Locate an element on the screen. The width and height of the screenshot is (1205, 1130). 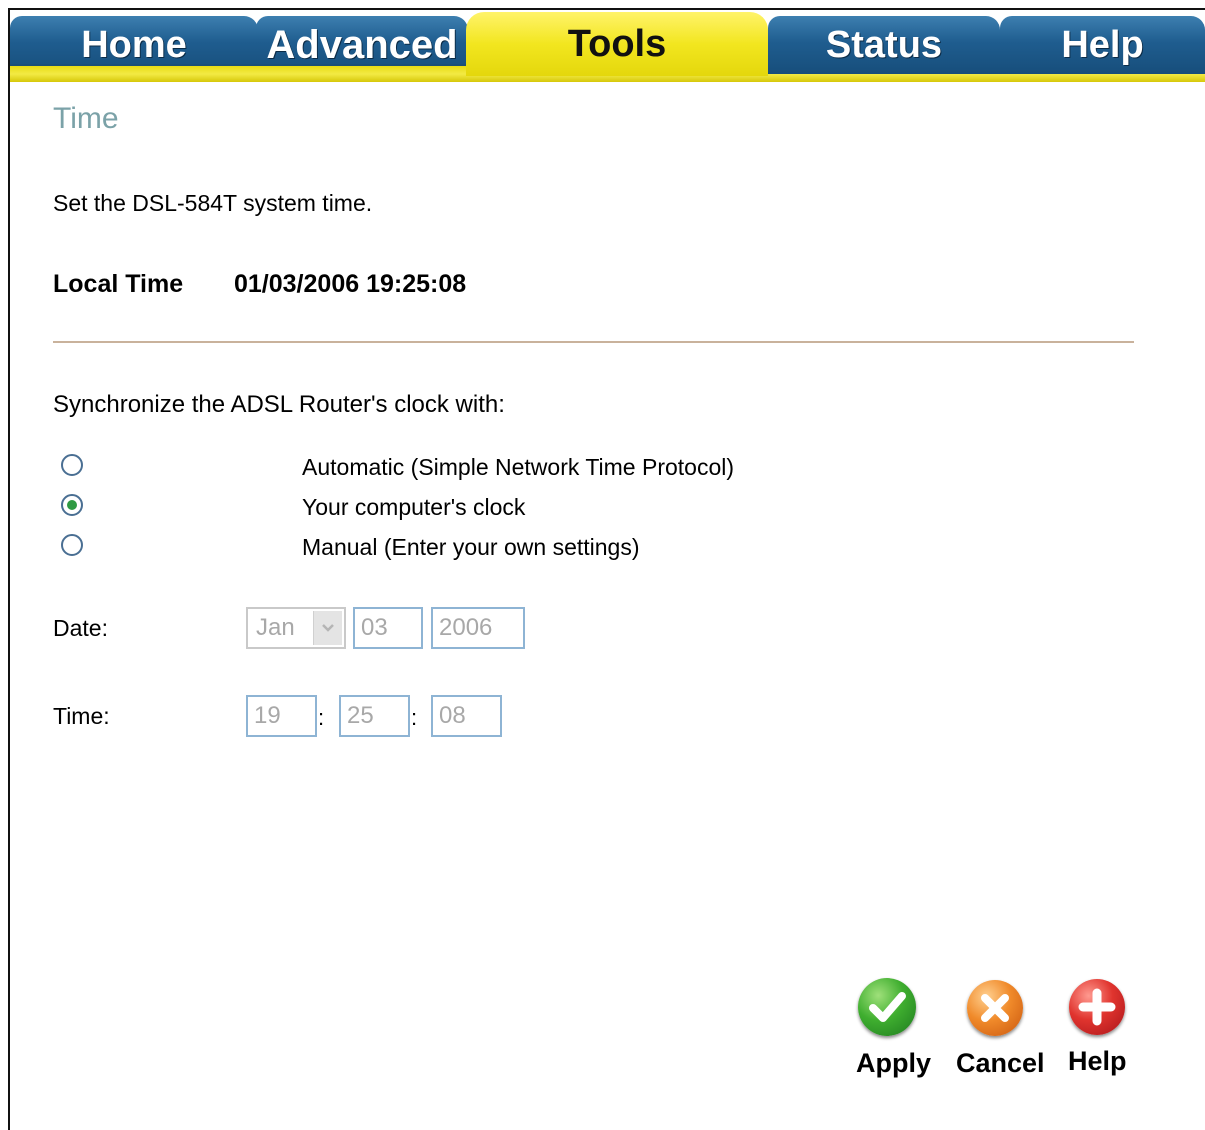
tab-tools-label: Tools is located at coordinates (617, 43).